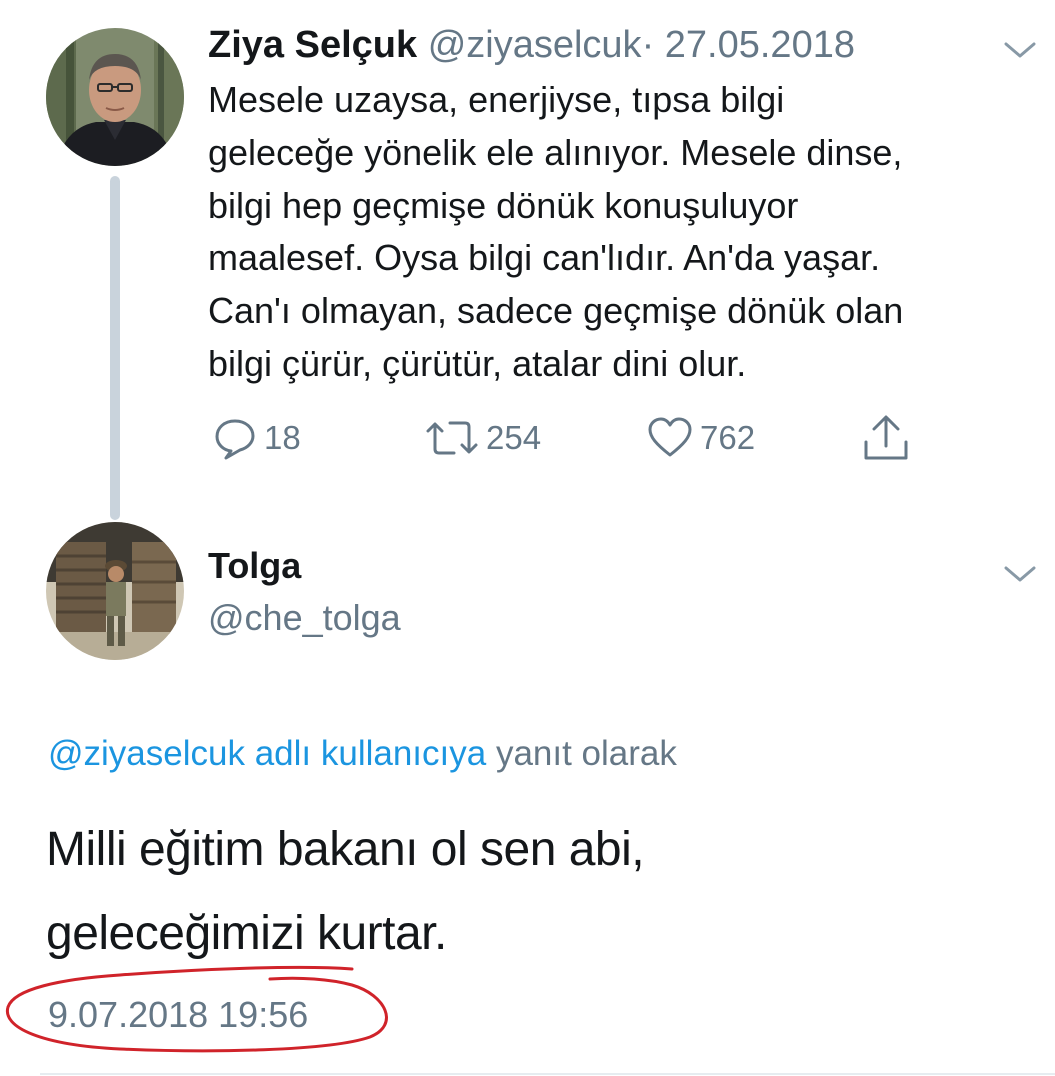  I want to click on reply-count: 18, so click(282, 437).